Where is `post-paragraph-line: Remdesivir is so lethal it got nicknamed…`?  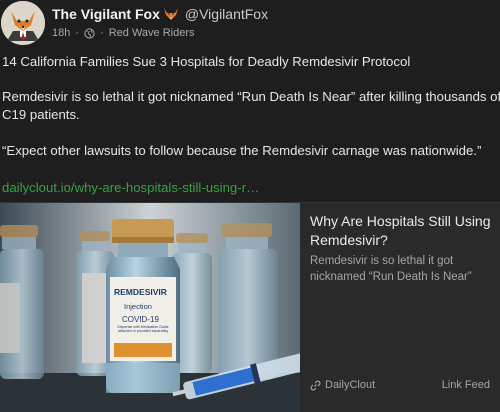 post-paragraph-line: Remdesivir is so lethal it got nicknamed… is located at coordinates (251, 96).